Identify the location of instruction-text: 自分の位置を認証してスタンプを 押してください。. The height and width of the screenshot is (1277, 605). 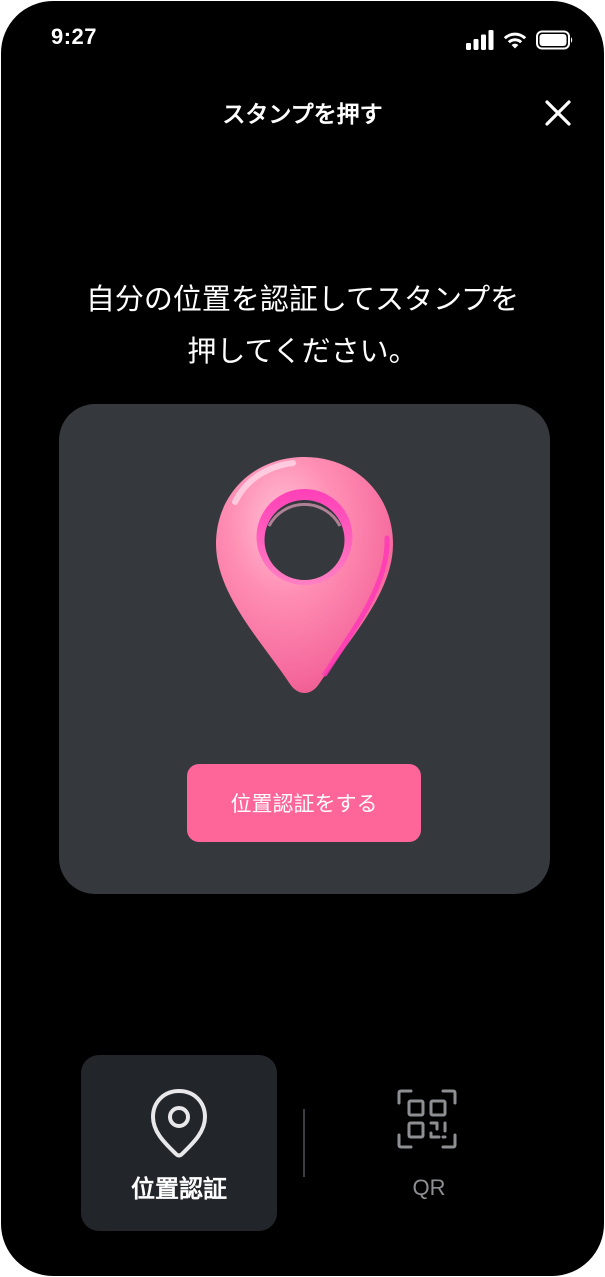
(302, 325).